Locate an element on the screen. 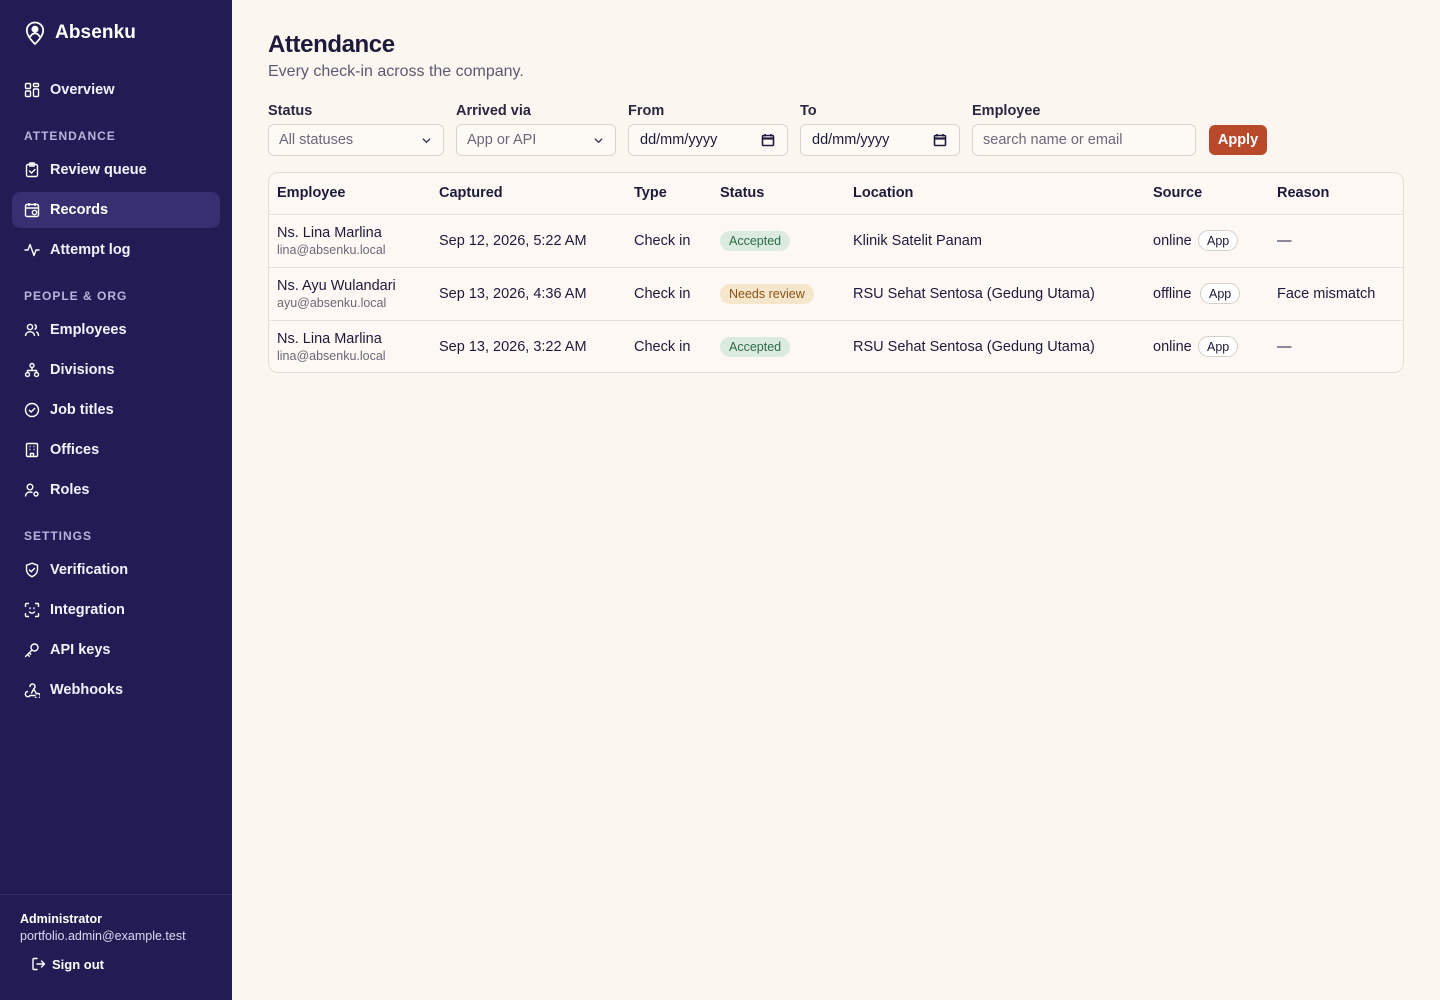 Image resolution: width=1440 pixels, height=1000 pixels. sidebar-item-job-titles: Job titles is located at coordinates (116, 410).